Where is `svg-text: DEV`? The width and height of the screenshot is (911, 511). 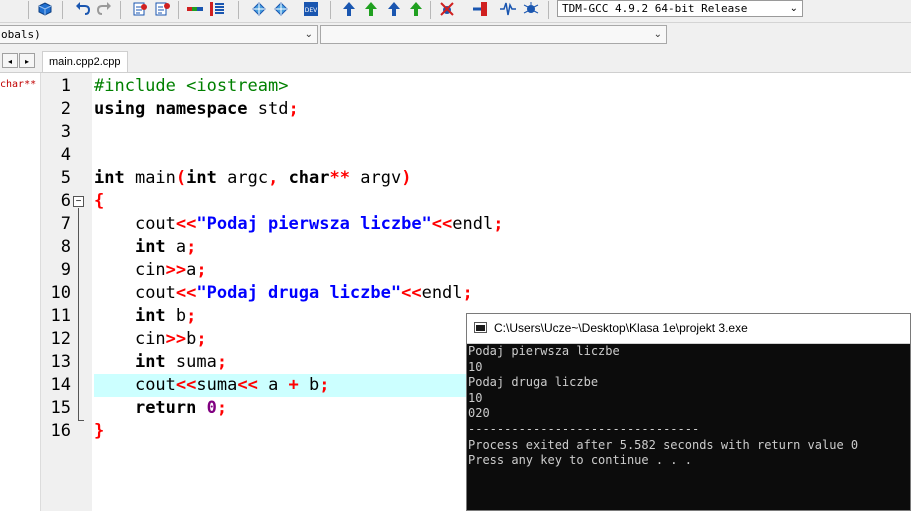
svg-text: DEV is located at coordinates (311, 10).